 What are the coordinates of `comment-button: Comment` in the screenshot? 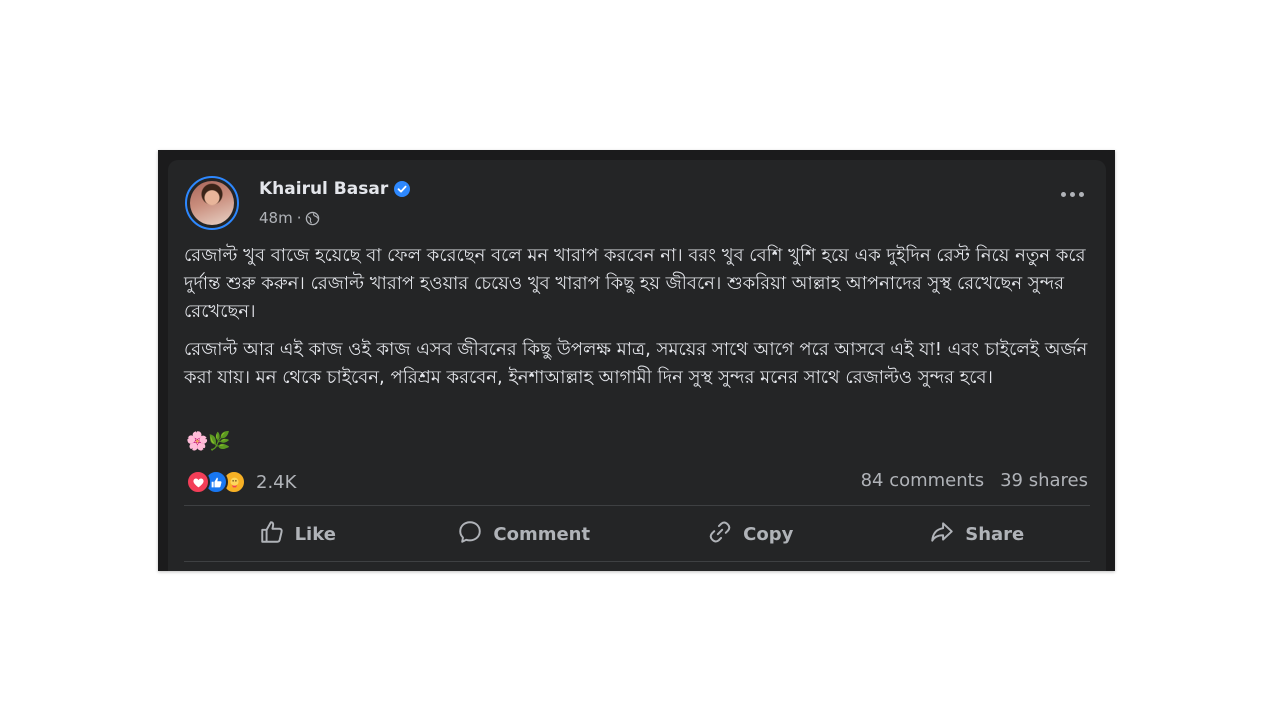 It's located at (524, 534).